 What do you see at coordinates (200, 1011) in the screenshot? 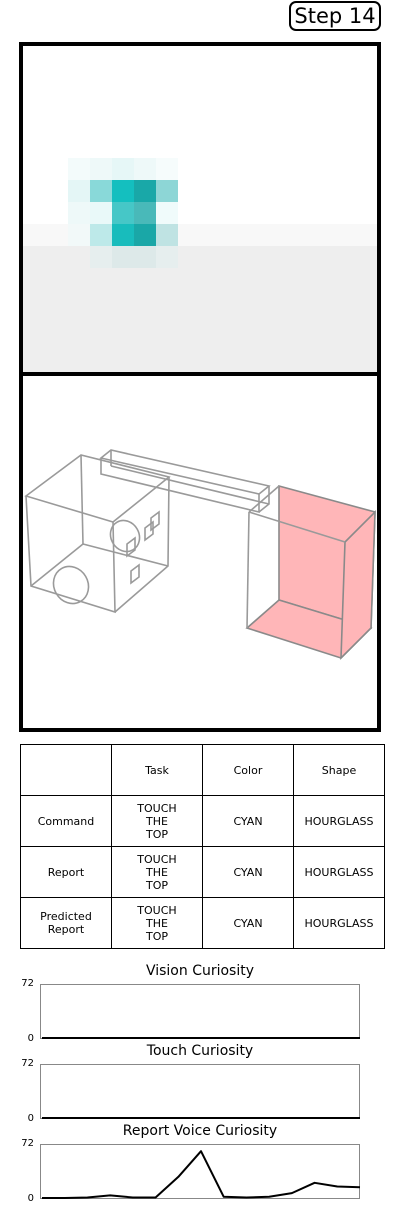
I see `vision-curiosity-chart` at bounding box center [200, 1011].